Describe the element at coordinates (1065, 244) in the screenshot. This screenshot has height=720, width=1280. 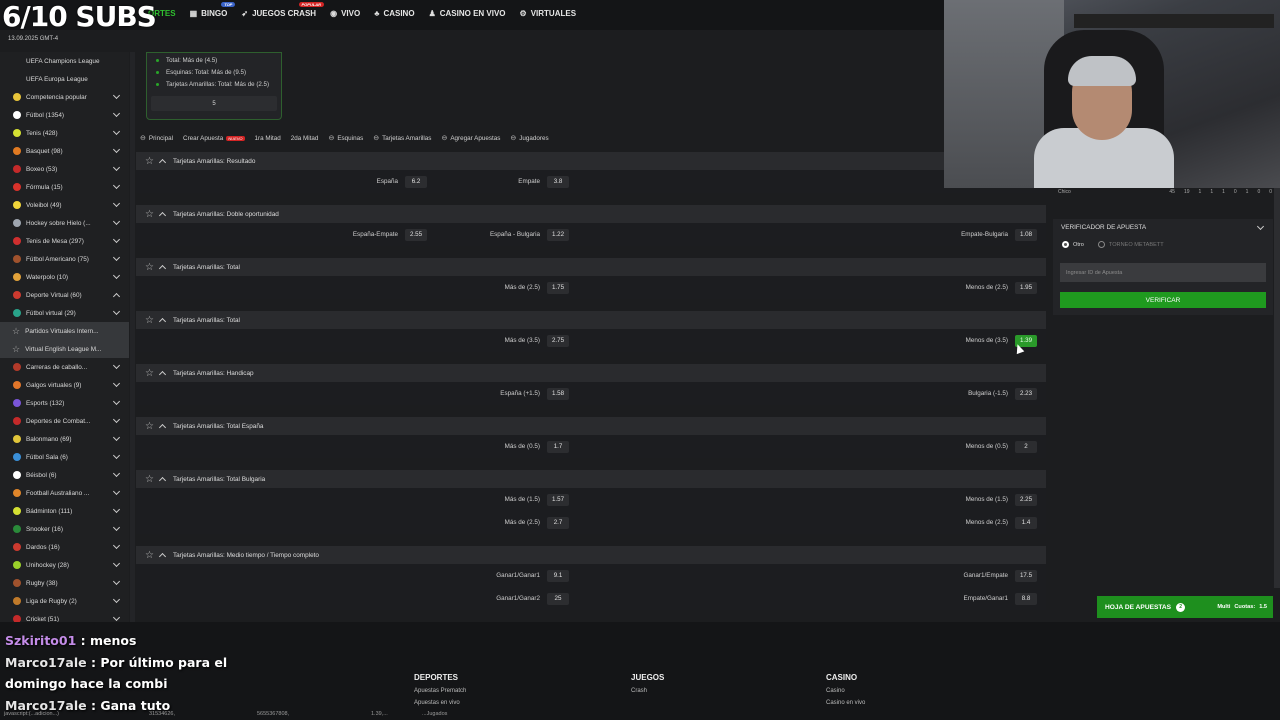
I see `radio-on-icon` at that location.